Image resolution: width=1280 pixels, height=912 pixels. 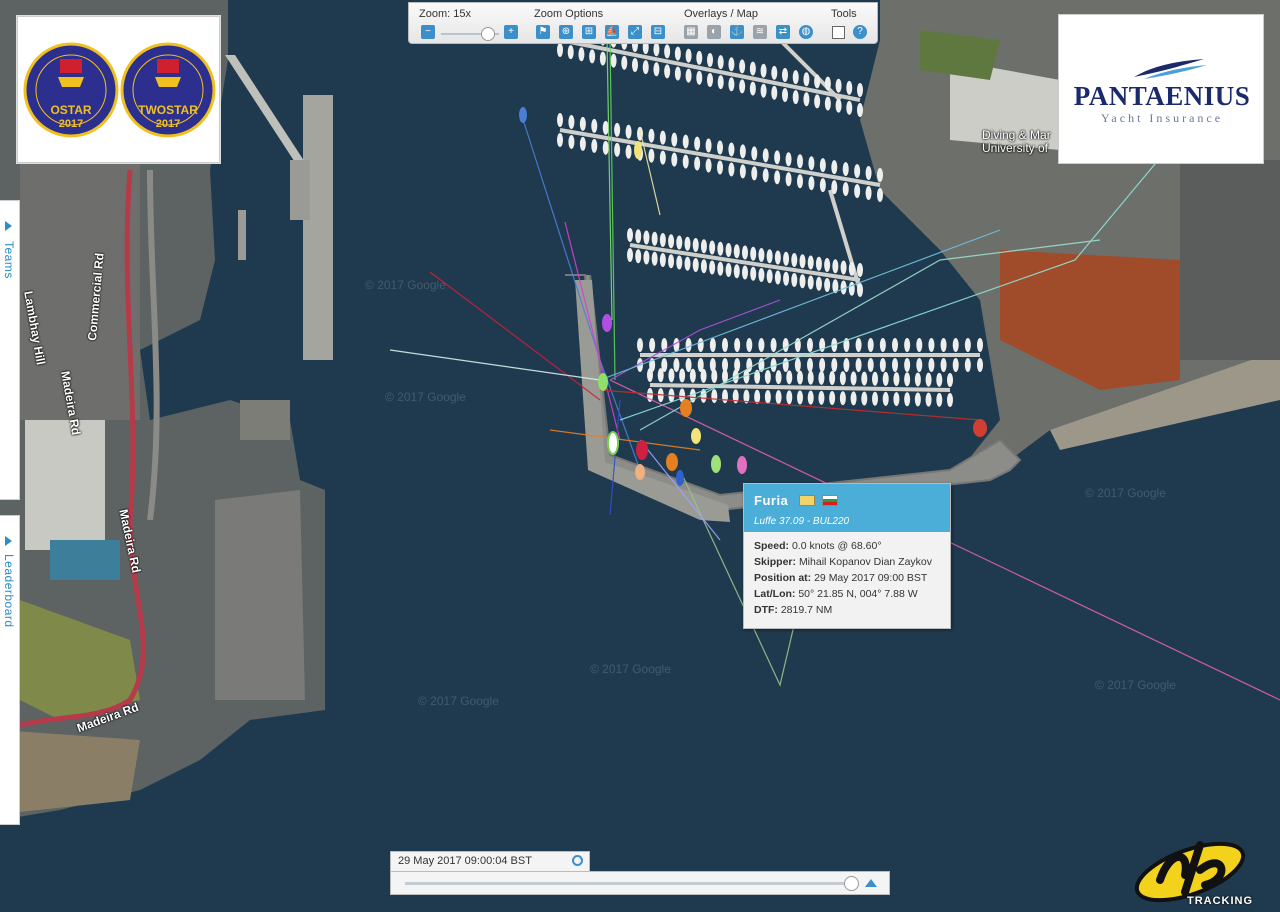 I want to click on zoom-fleet-icon: ⊕, so click(x=566, y=32).